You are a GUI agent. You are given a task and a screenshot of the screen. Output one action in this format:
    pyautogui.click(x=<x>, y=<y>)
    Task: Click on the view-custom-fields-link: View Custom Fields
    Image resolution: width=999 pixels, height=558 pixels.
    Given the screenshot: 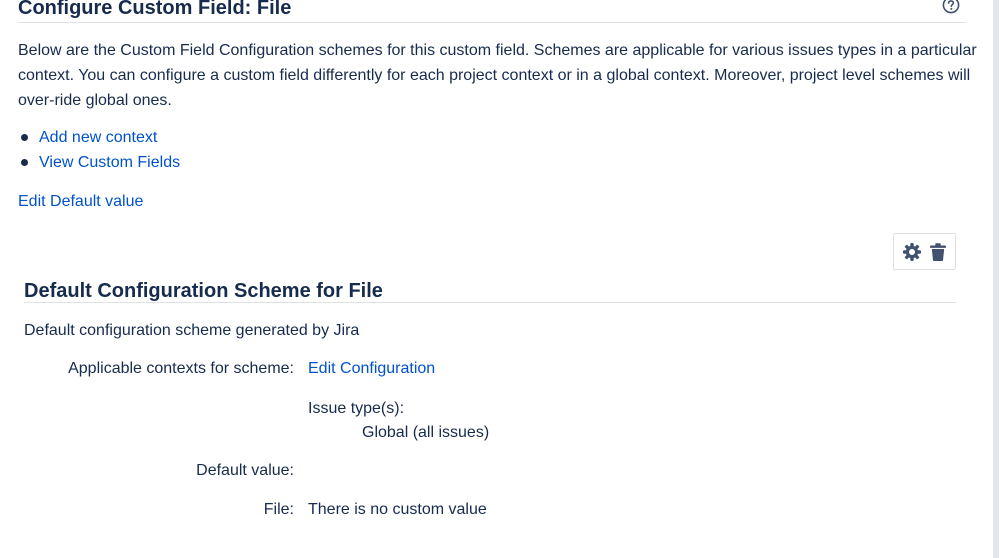 What is the action you would take?
    pyautogui.click(x=109, y=162)
    